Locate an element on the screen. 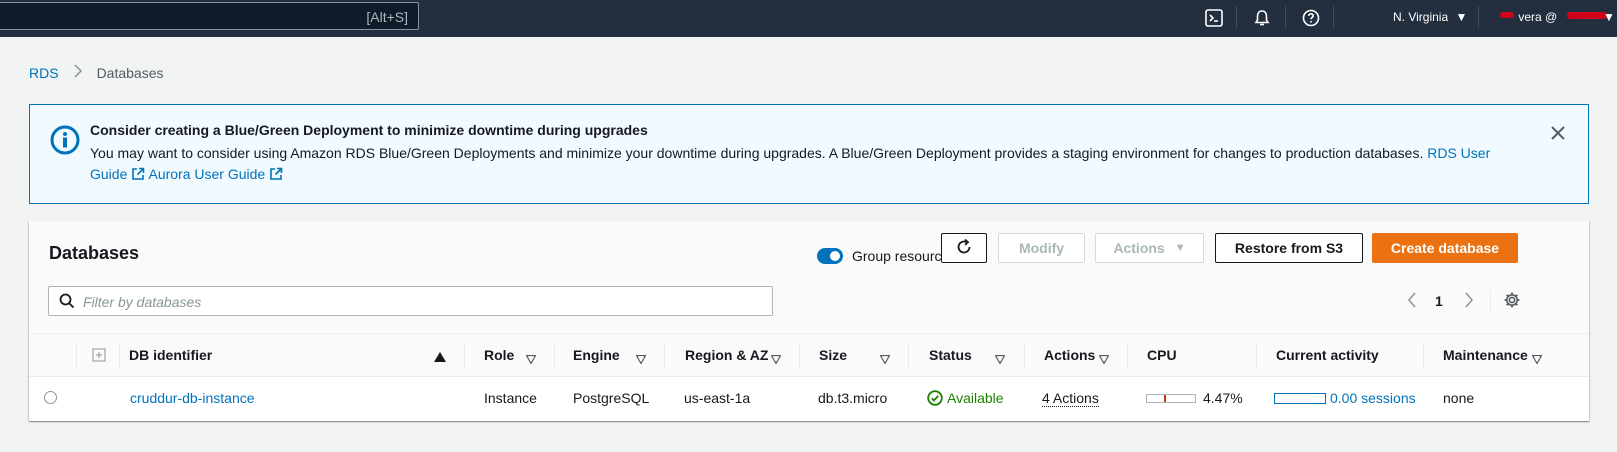 The image size is (1617, 452). column-header-engine: Engine is located at coordinates (596, 355).